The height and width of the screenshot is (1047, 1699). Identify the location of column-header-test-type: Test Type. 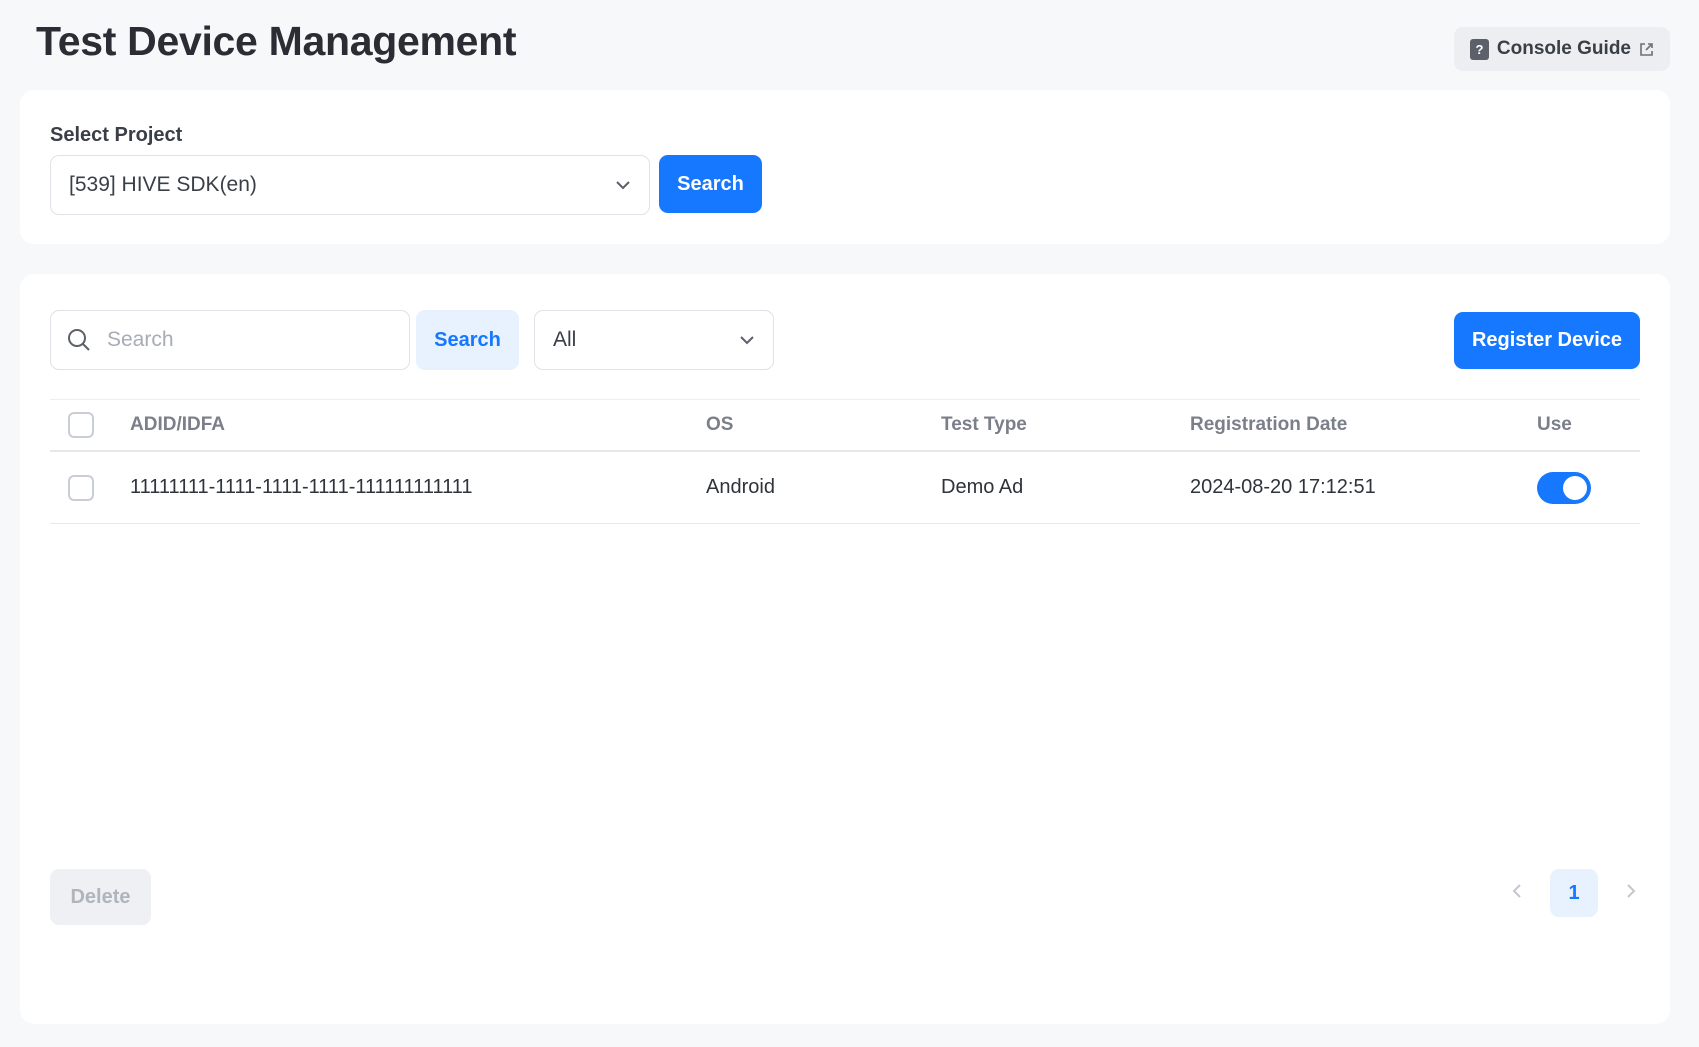
(984, 425).